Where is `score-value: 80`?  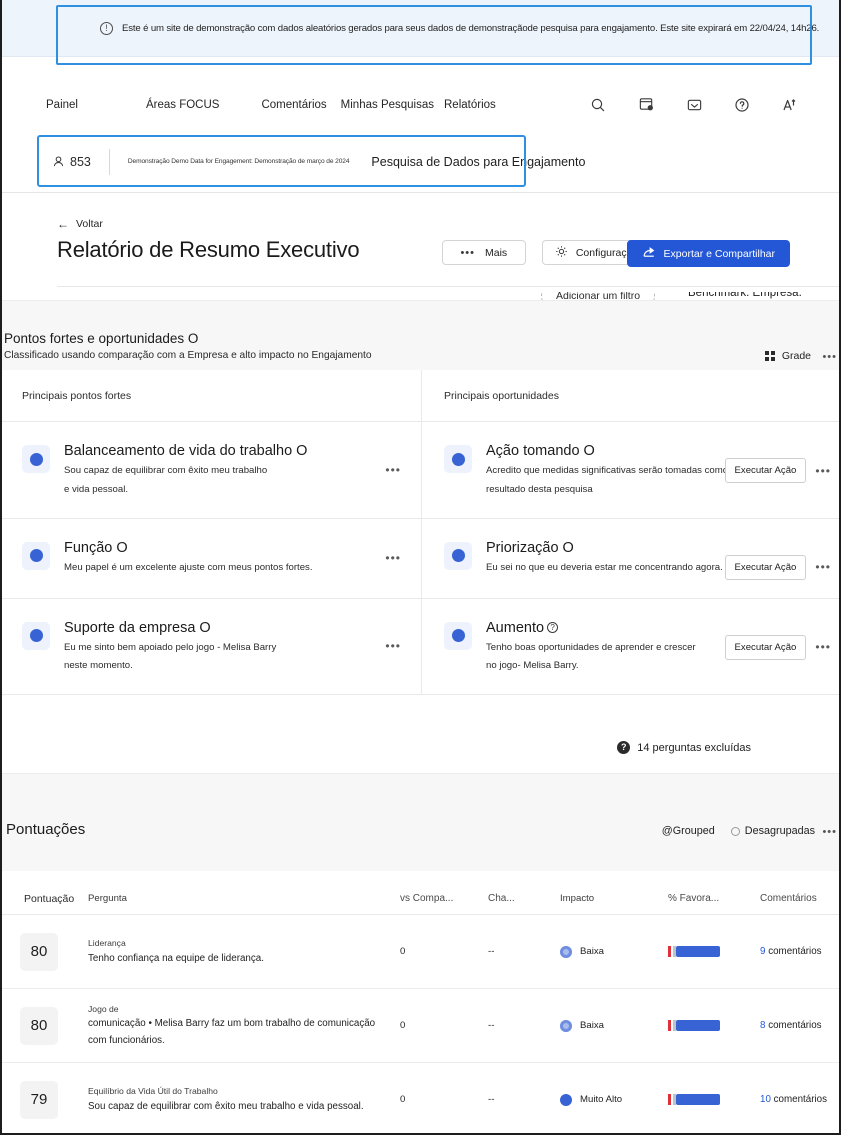 score-value: 80 is located at coordinates (39, 1025).